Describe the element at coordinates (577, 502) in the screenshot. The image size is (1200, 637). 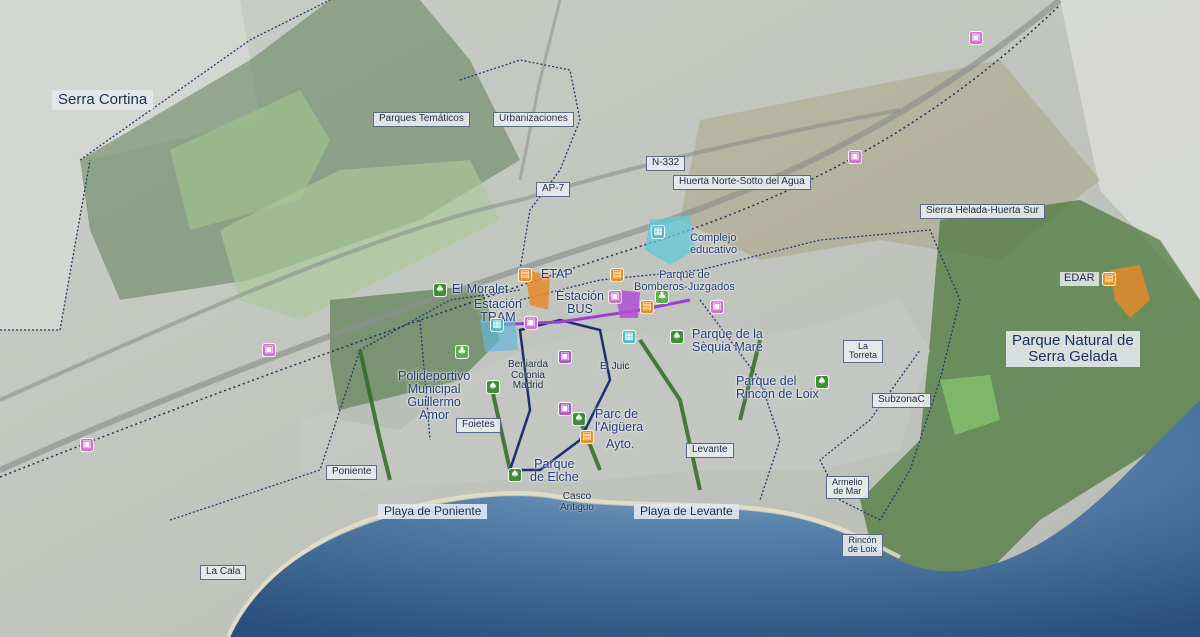
I see `label-casco-antiguo: Casco Antiguo` at that location.